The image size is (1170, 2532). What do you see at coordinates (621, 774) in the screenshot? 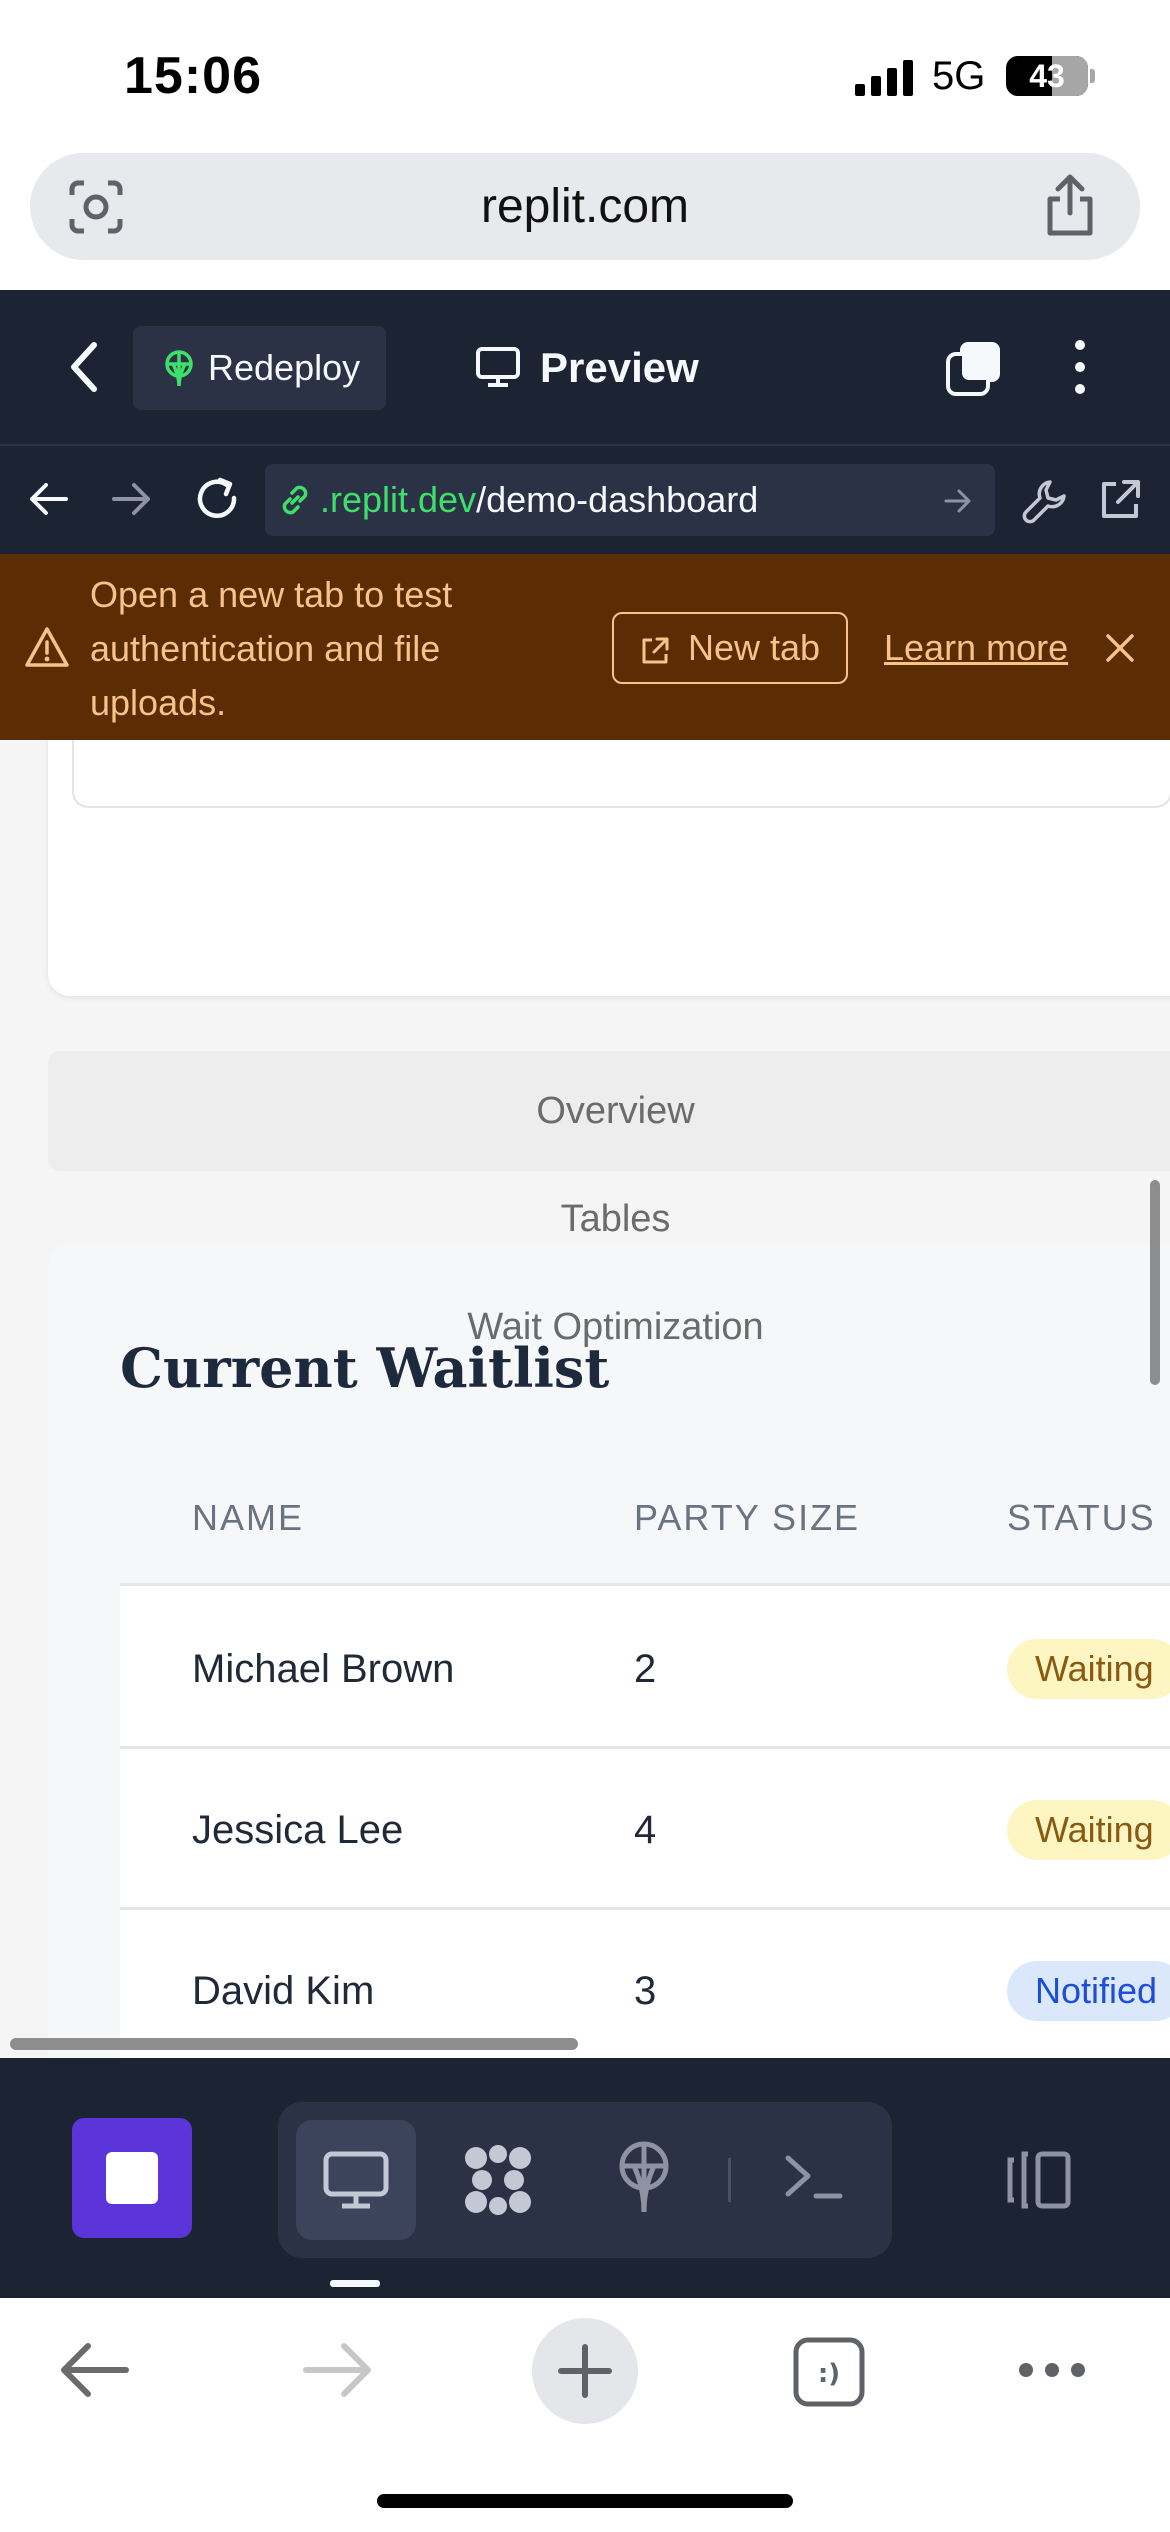
I see `inner-card` at bounding box center [621, 774].